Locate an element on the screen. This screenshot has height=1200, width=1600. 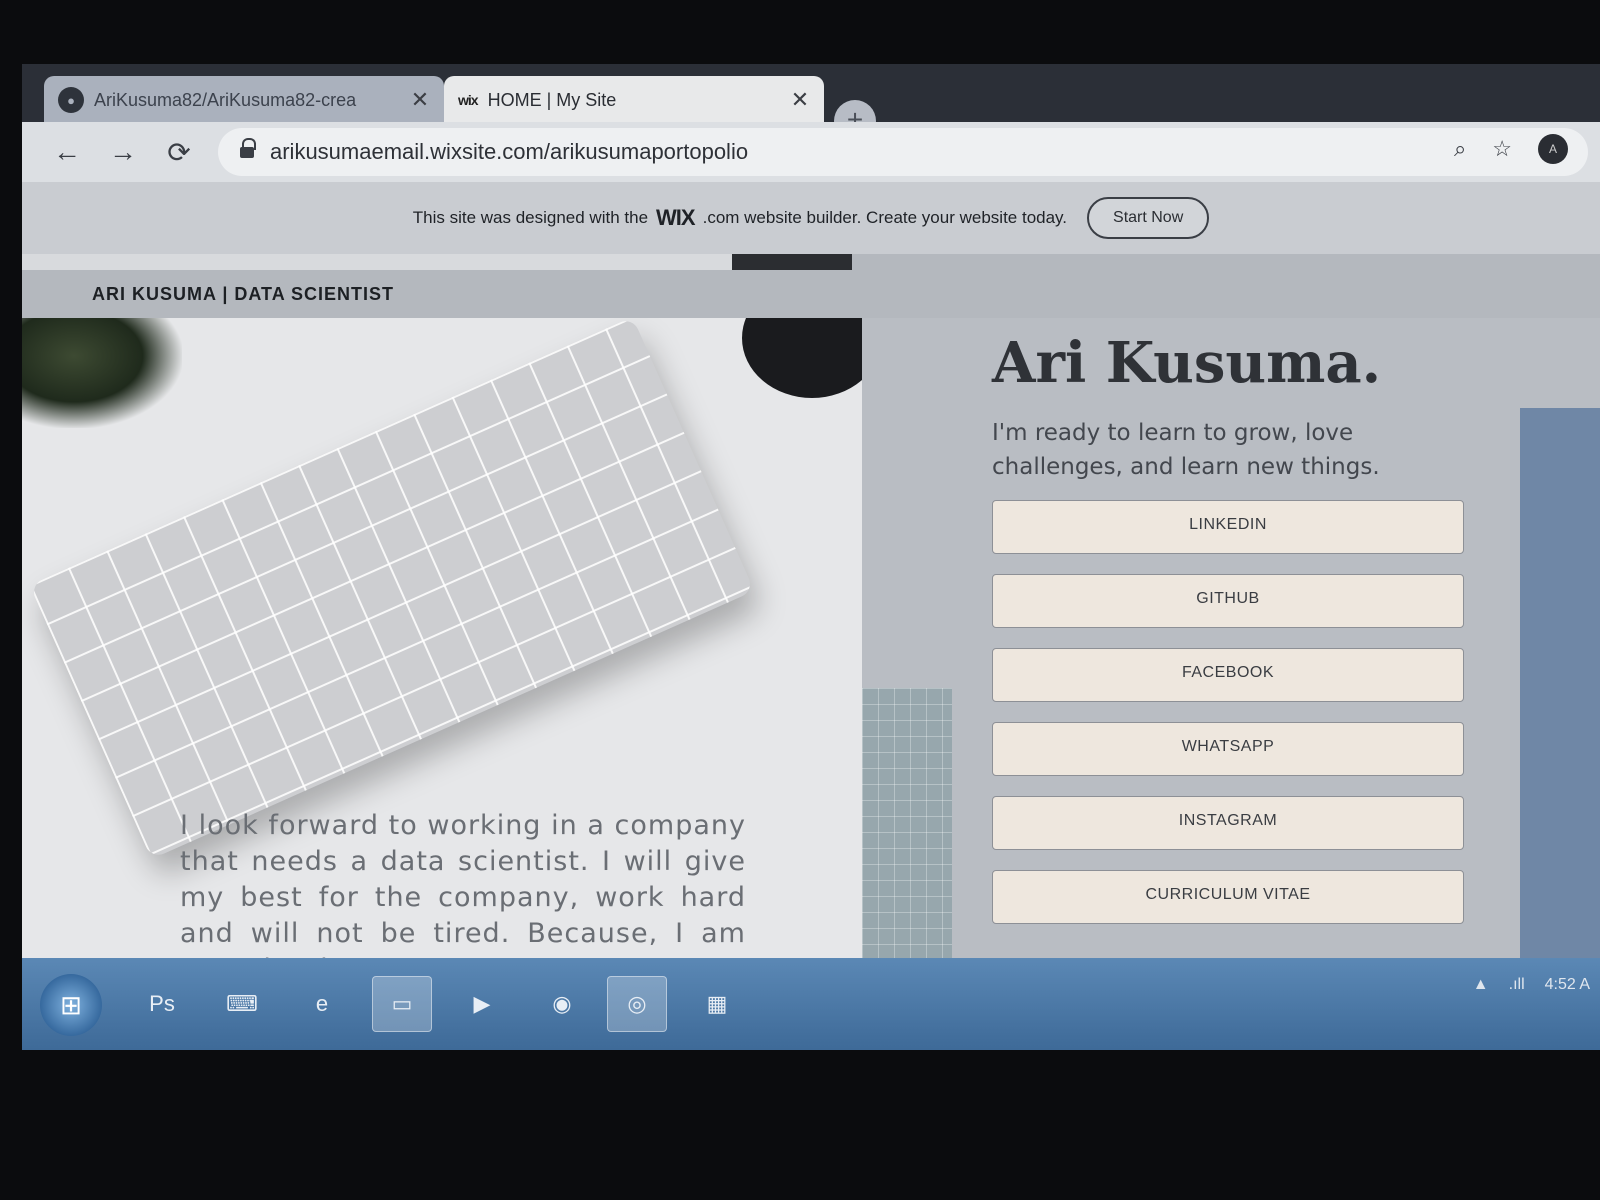
wix-icon: wix is located at coordinates (468, 100).